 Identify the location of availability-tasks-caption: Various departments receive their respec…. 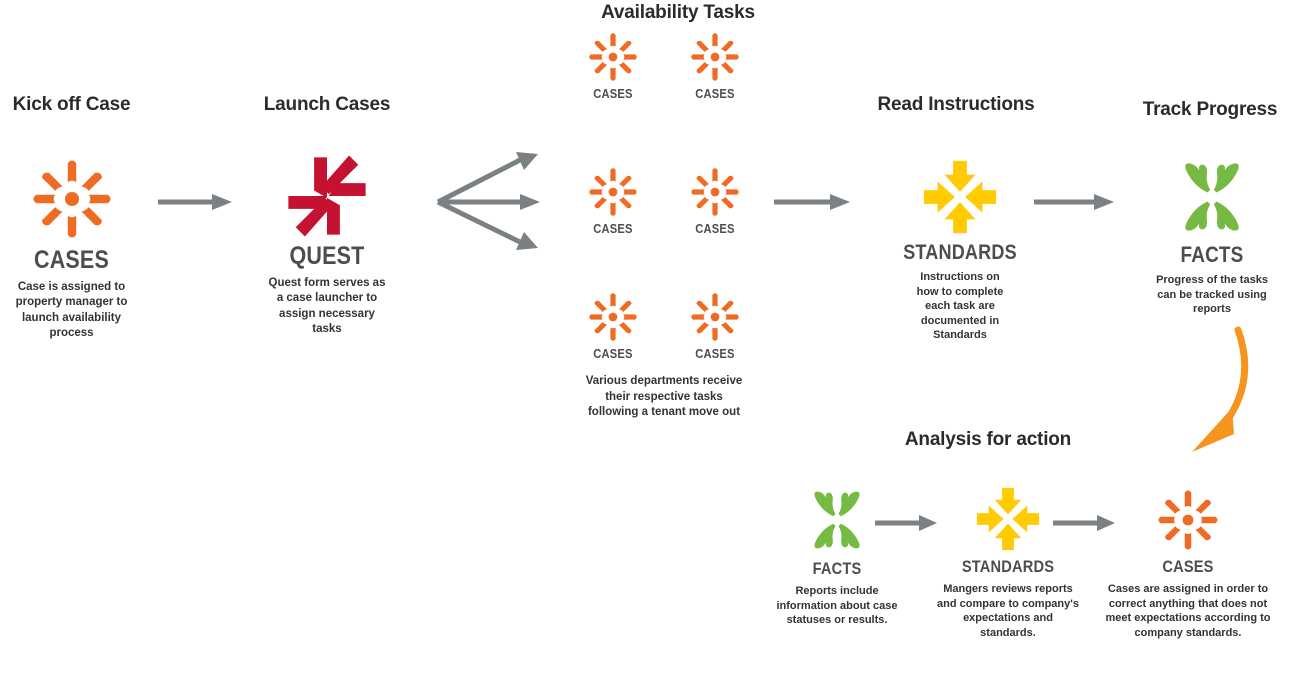
(664, 397).